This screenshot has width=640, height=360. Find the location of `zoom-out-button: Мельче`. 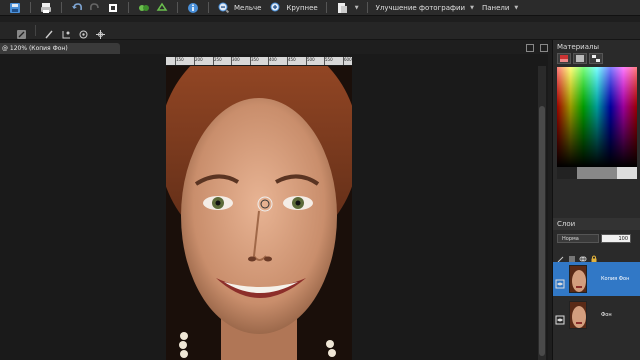

zoom-out-button: Мельче is located at coordinates (239, 8).